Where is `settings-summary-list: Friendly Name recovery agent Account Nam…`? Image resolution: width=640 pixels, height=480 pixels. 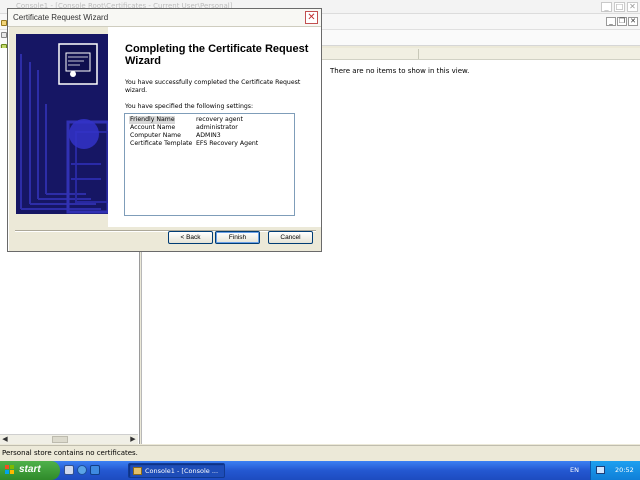
settings-summary-list: Friendly Name recovery agent Account Nam… is located at coordinates (209, 164).